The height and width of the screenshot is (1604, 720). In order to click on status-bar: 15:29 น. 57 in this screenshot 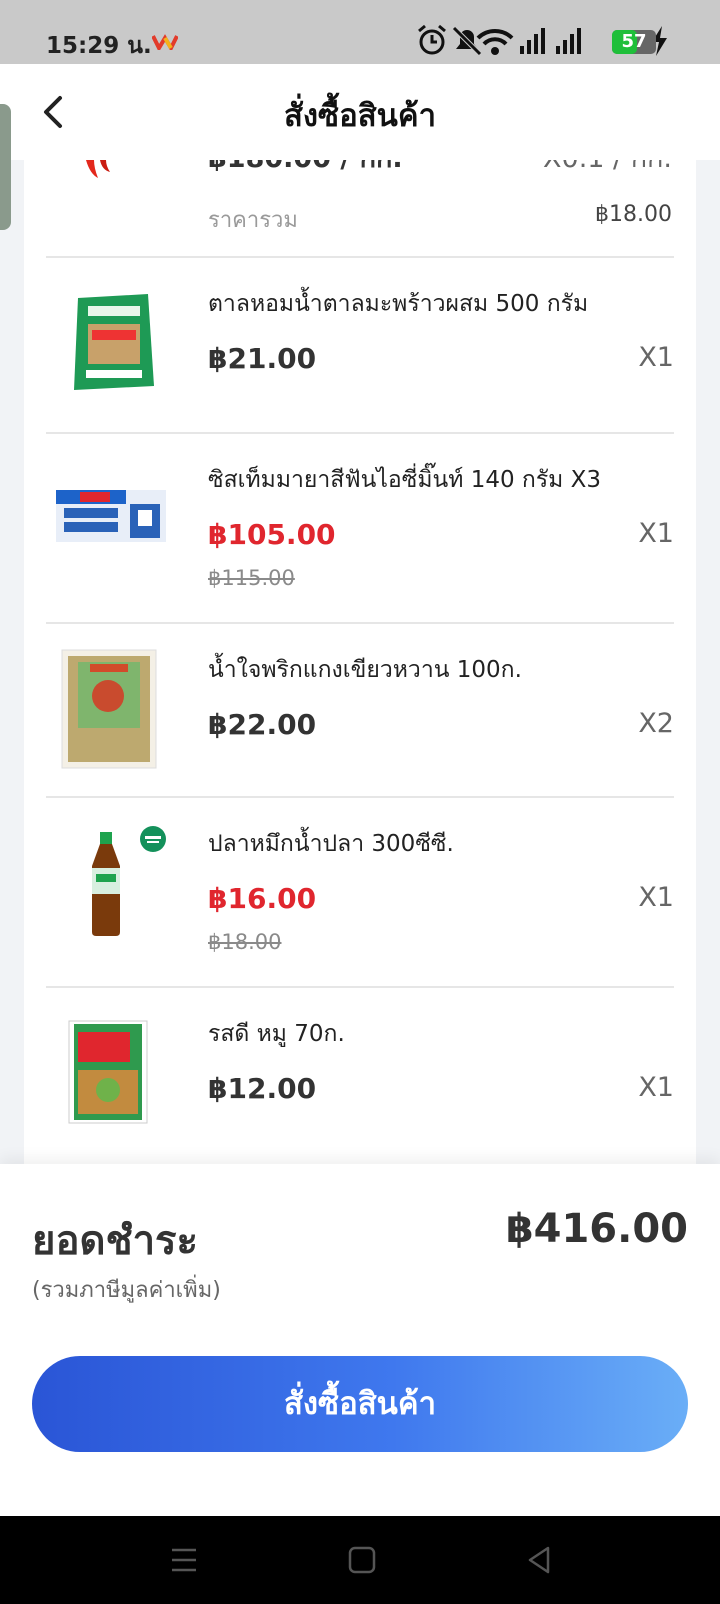, I will do `click(360, 32)`.